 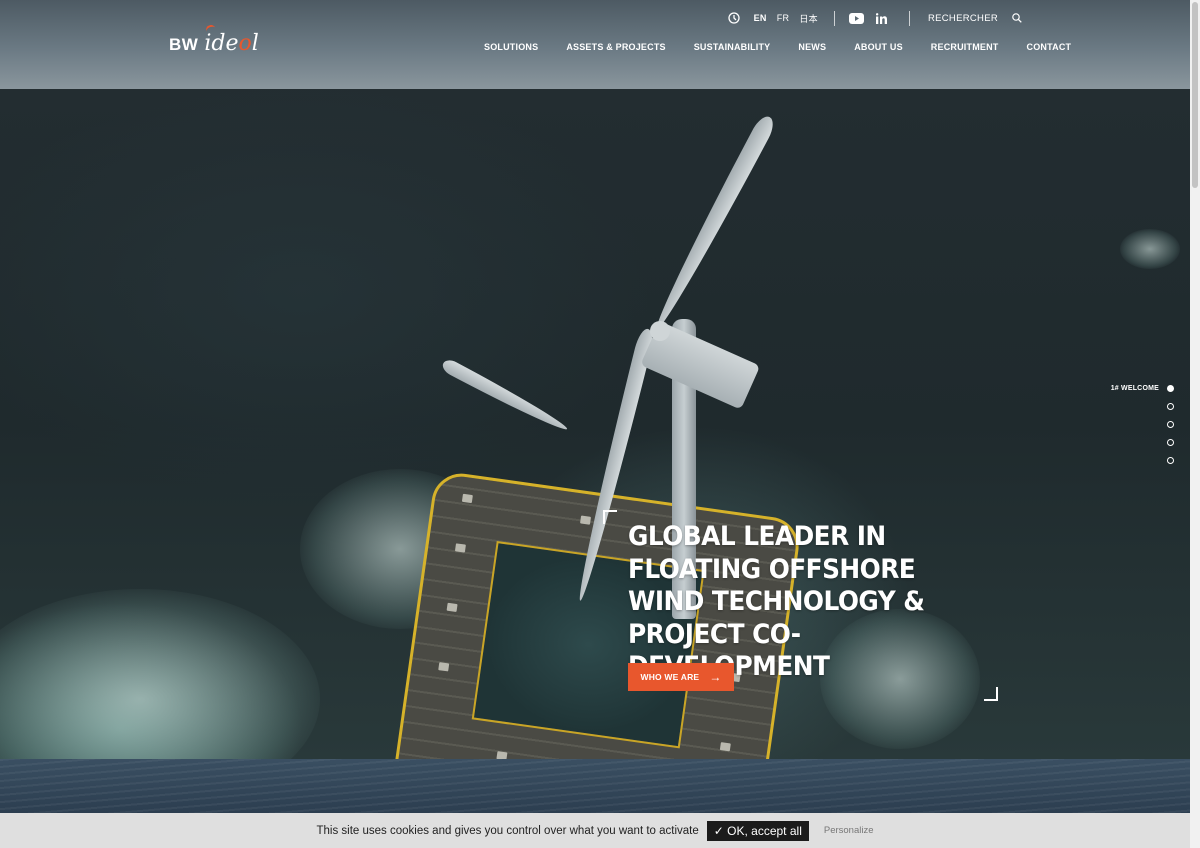 What do you see at coordinates (1195, 95) in the screenshot?
I see `scrollbar-thumb` at bounding box center [1195, 95].